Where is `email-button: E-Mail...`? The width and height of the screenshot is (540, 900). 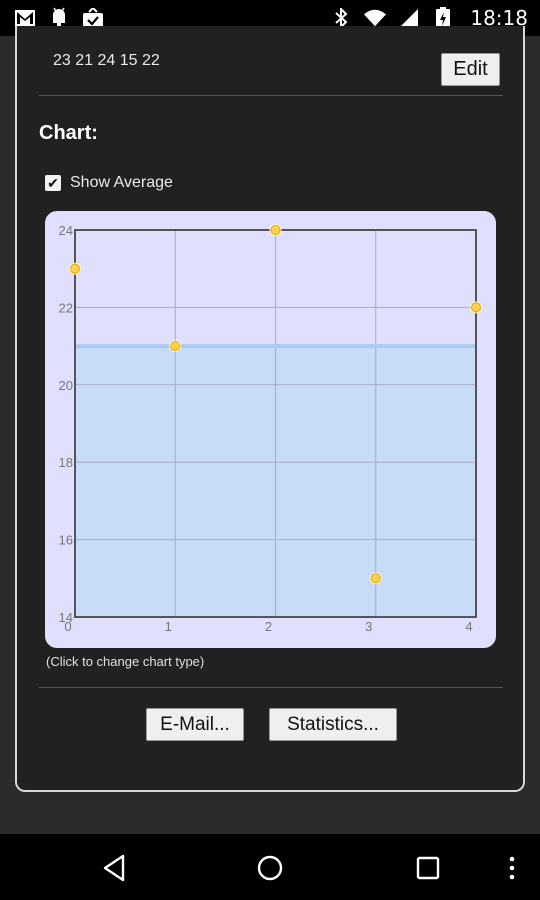
email-button: E-Mail... is located at coordinates (195, 724).